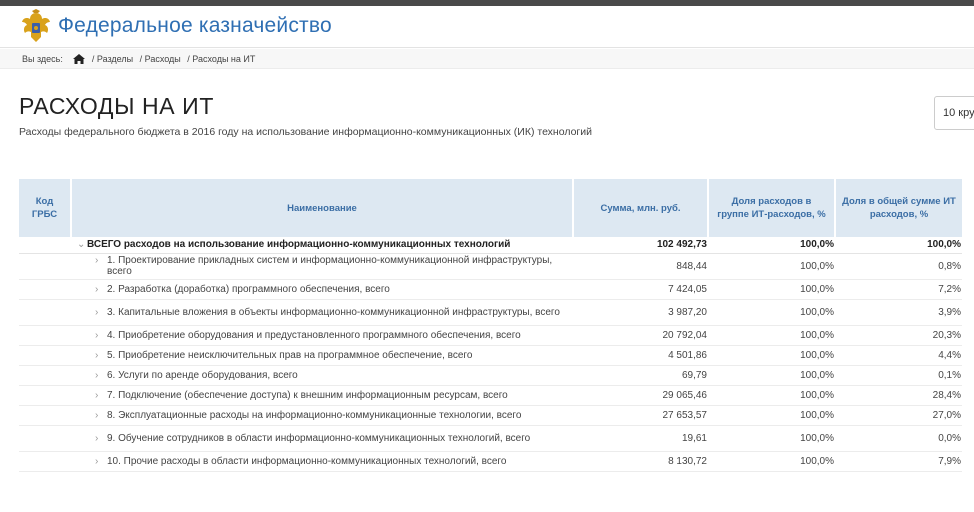 This screenshot has width=974, height=512. What do you see at coordinates (640, 415) in the screenshot?
I see `cell-sum: 27 653,57` at bounding box center [640, 415].